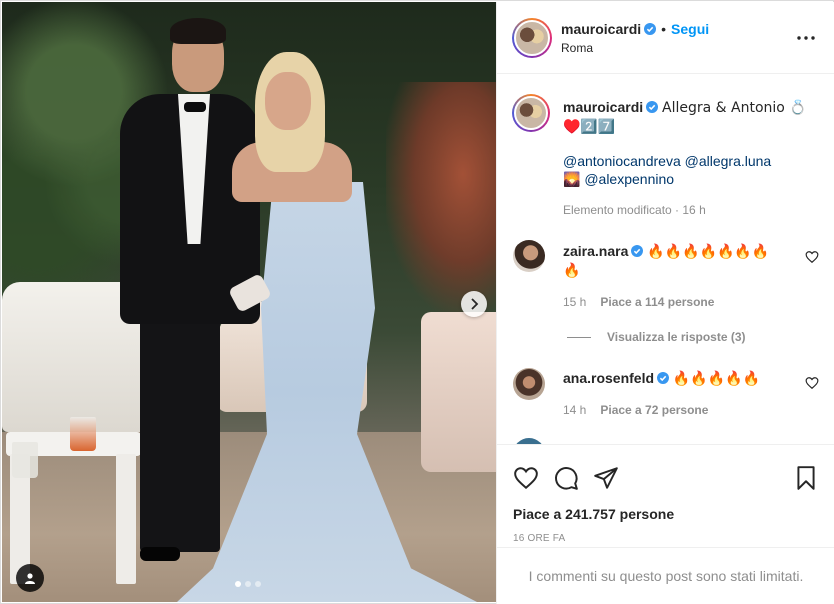  I want to click on comment-emojis-line2: 🔥, so click(572, 271).